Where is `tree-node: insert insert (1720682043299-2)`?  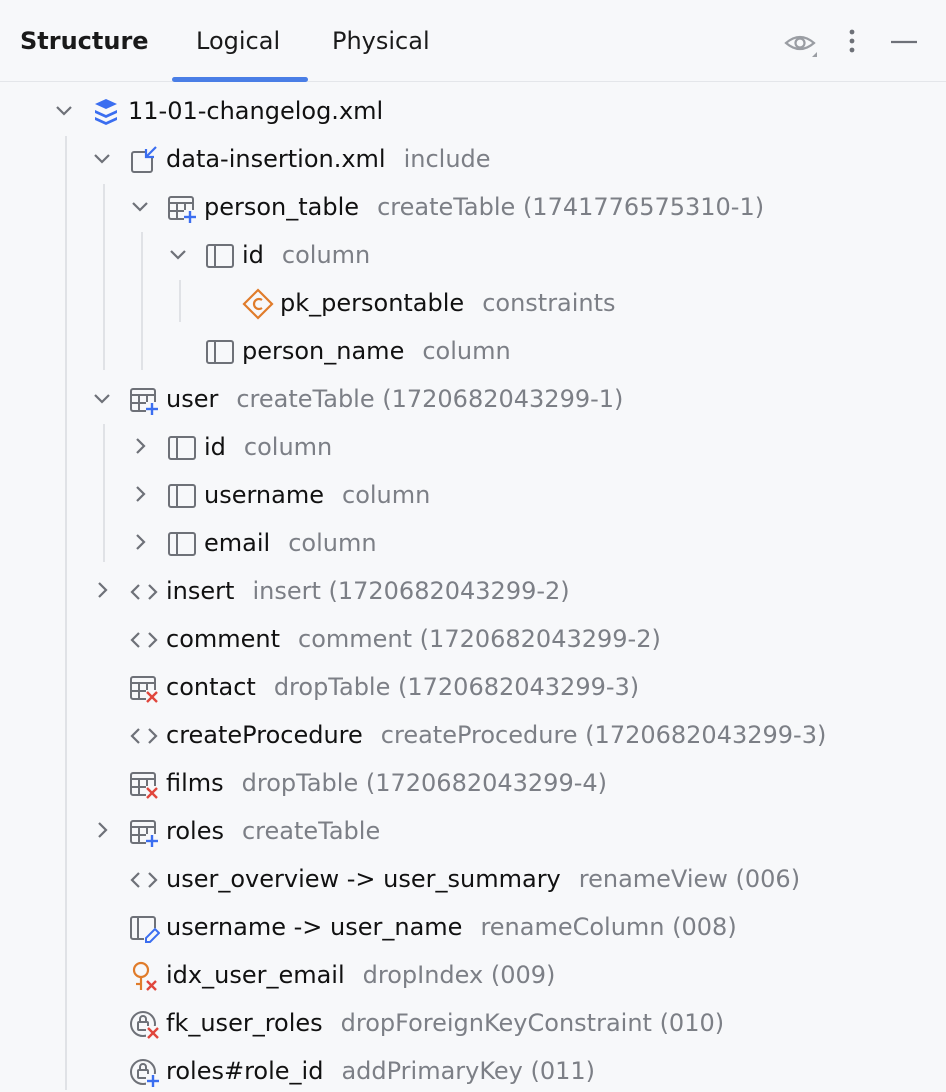
tree-node: insert insert (1720682043299-2) is located at coordinates (473, 590).